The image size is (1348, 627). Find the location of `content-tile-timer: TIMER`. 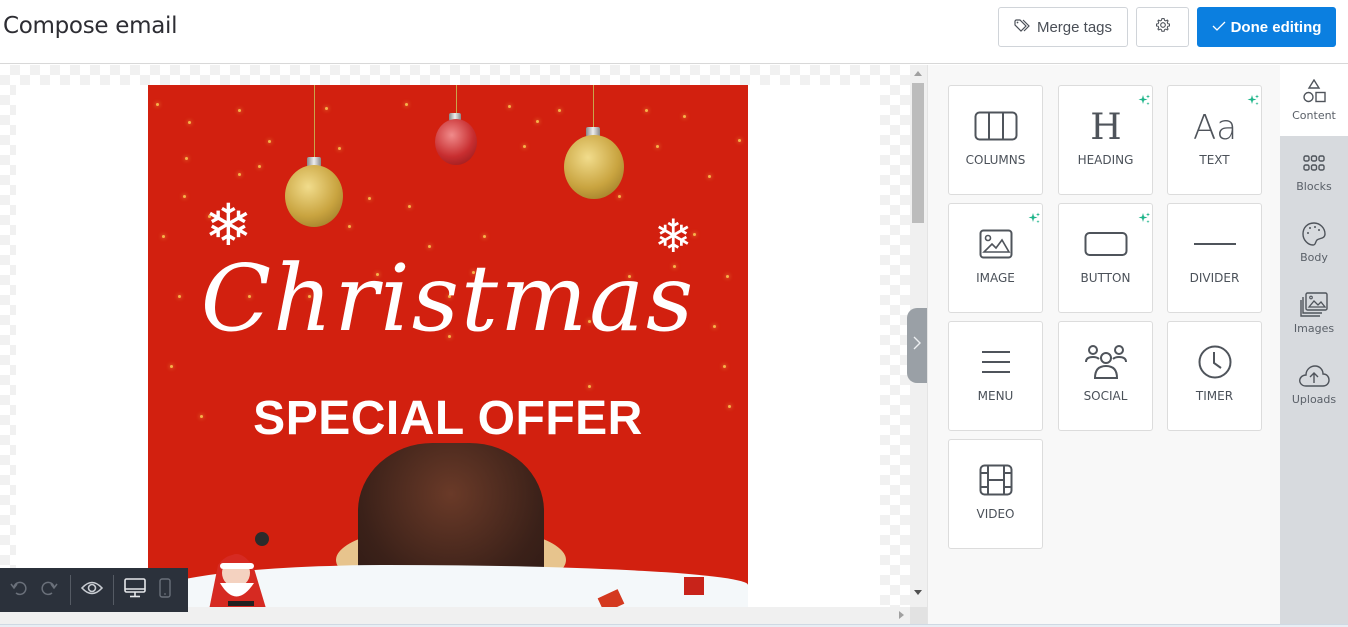

content-tile-timer: TIMER is located at coordinates (1214, 376).